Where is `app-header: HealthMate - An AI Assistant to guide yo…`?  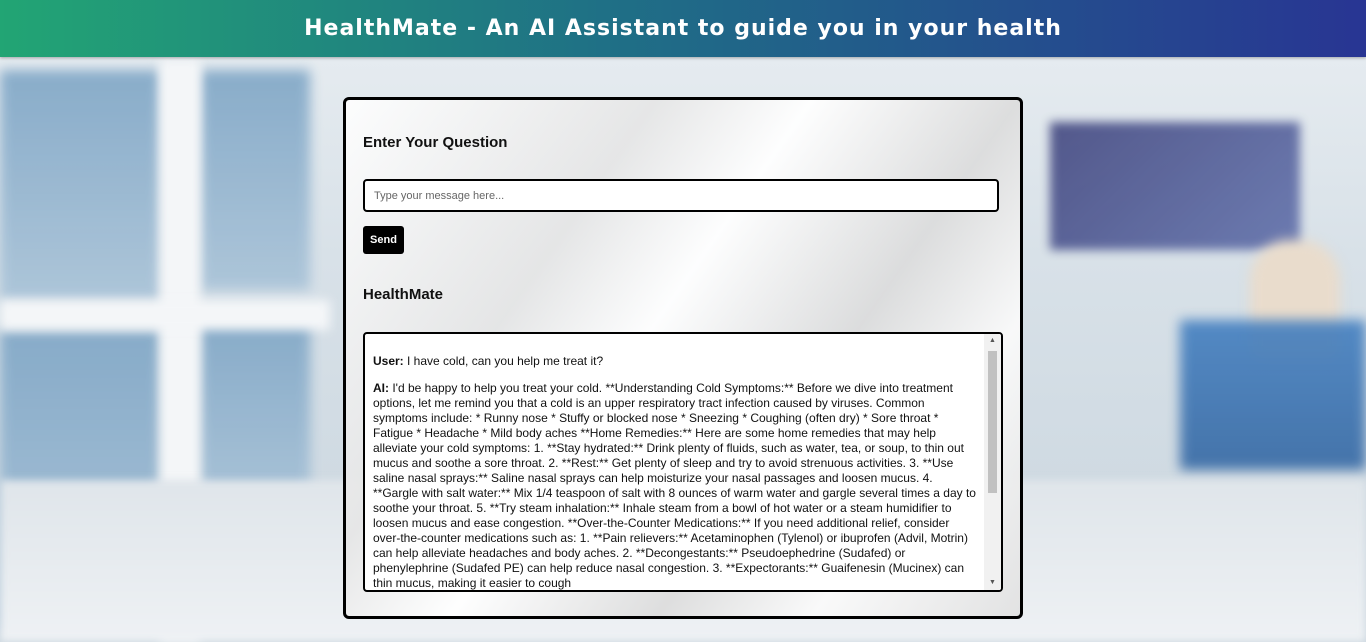
app-header: HealthMate - An AI Assistant to guide yo… is located at coordinates (683, 28).